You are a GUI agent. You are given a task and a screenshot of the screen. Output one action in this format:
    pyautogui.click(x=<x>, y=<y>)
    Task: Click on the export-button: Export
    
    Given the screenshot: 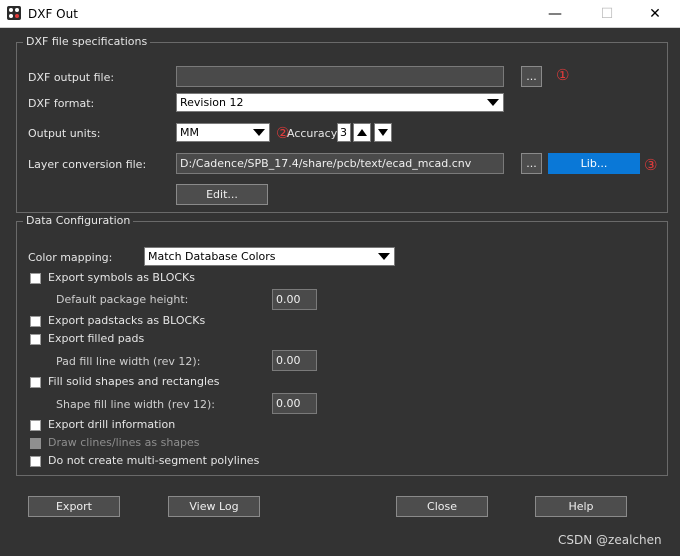 What is the action you would take?
    pyautogui.click(x=74, y=506)
    